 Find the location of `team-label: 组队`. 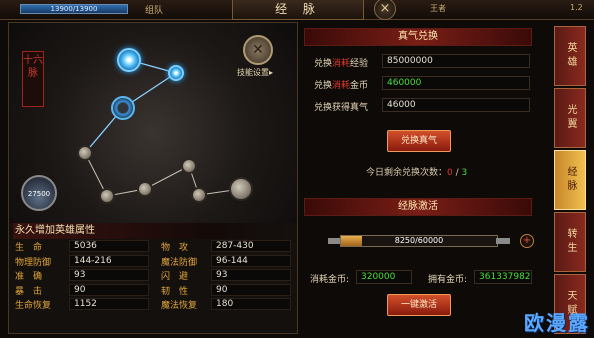

team-label: 组队 is located at coordinates (154, 9).